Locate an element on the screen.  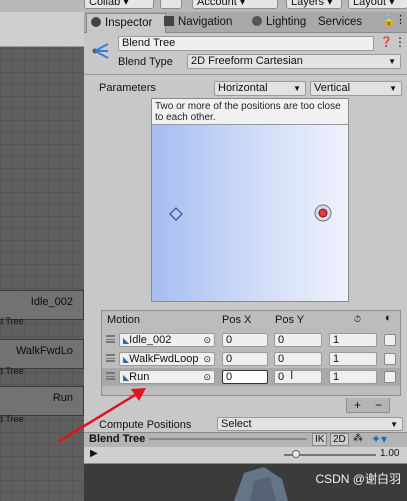
param-y-value: Vertical is located at coordinates (332, 88).